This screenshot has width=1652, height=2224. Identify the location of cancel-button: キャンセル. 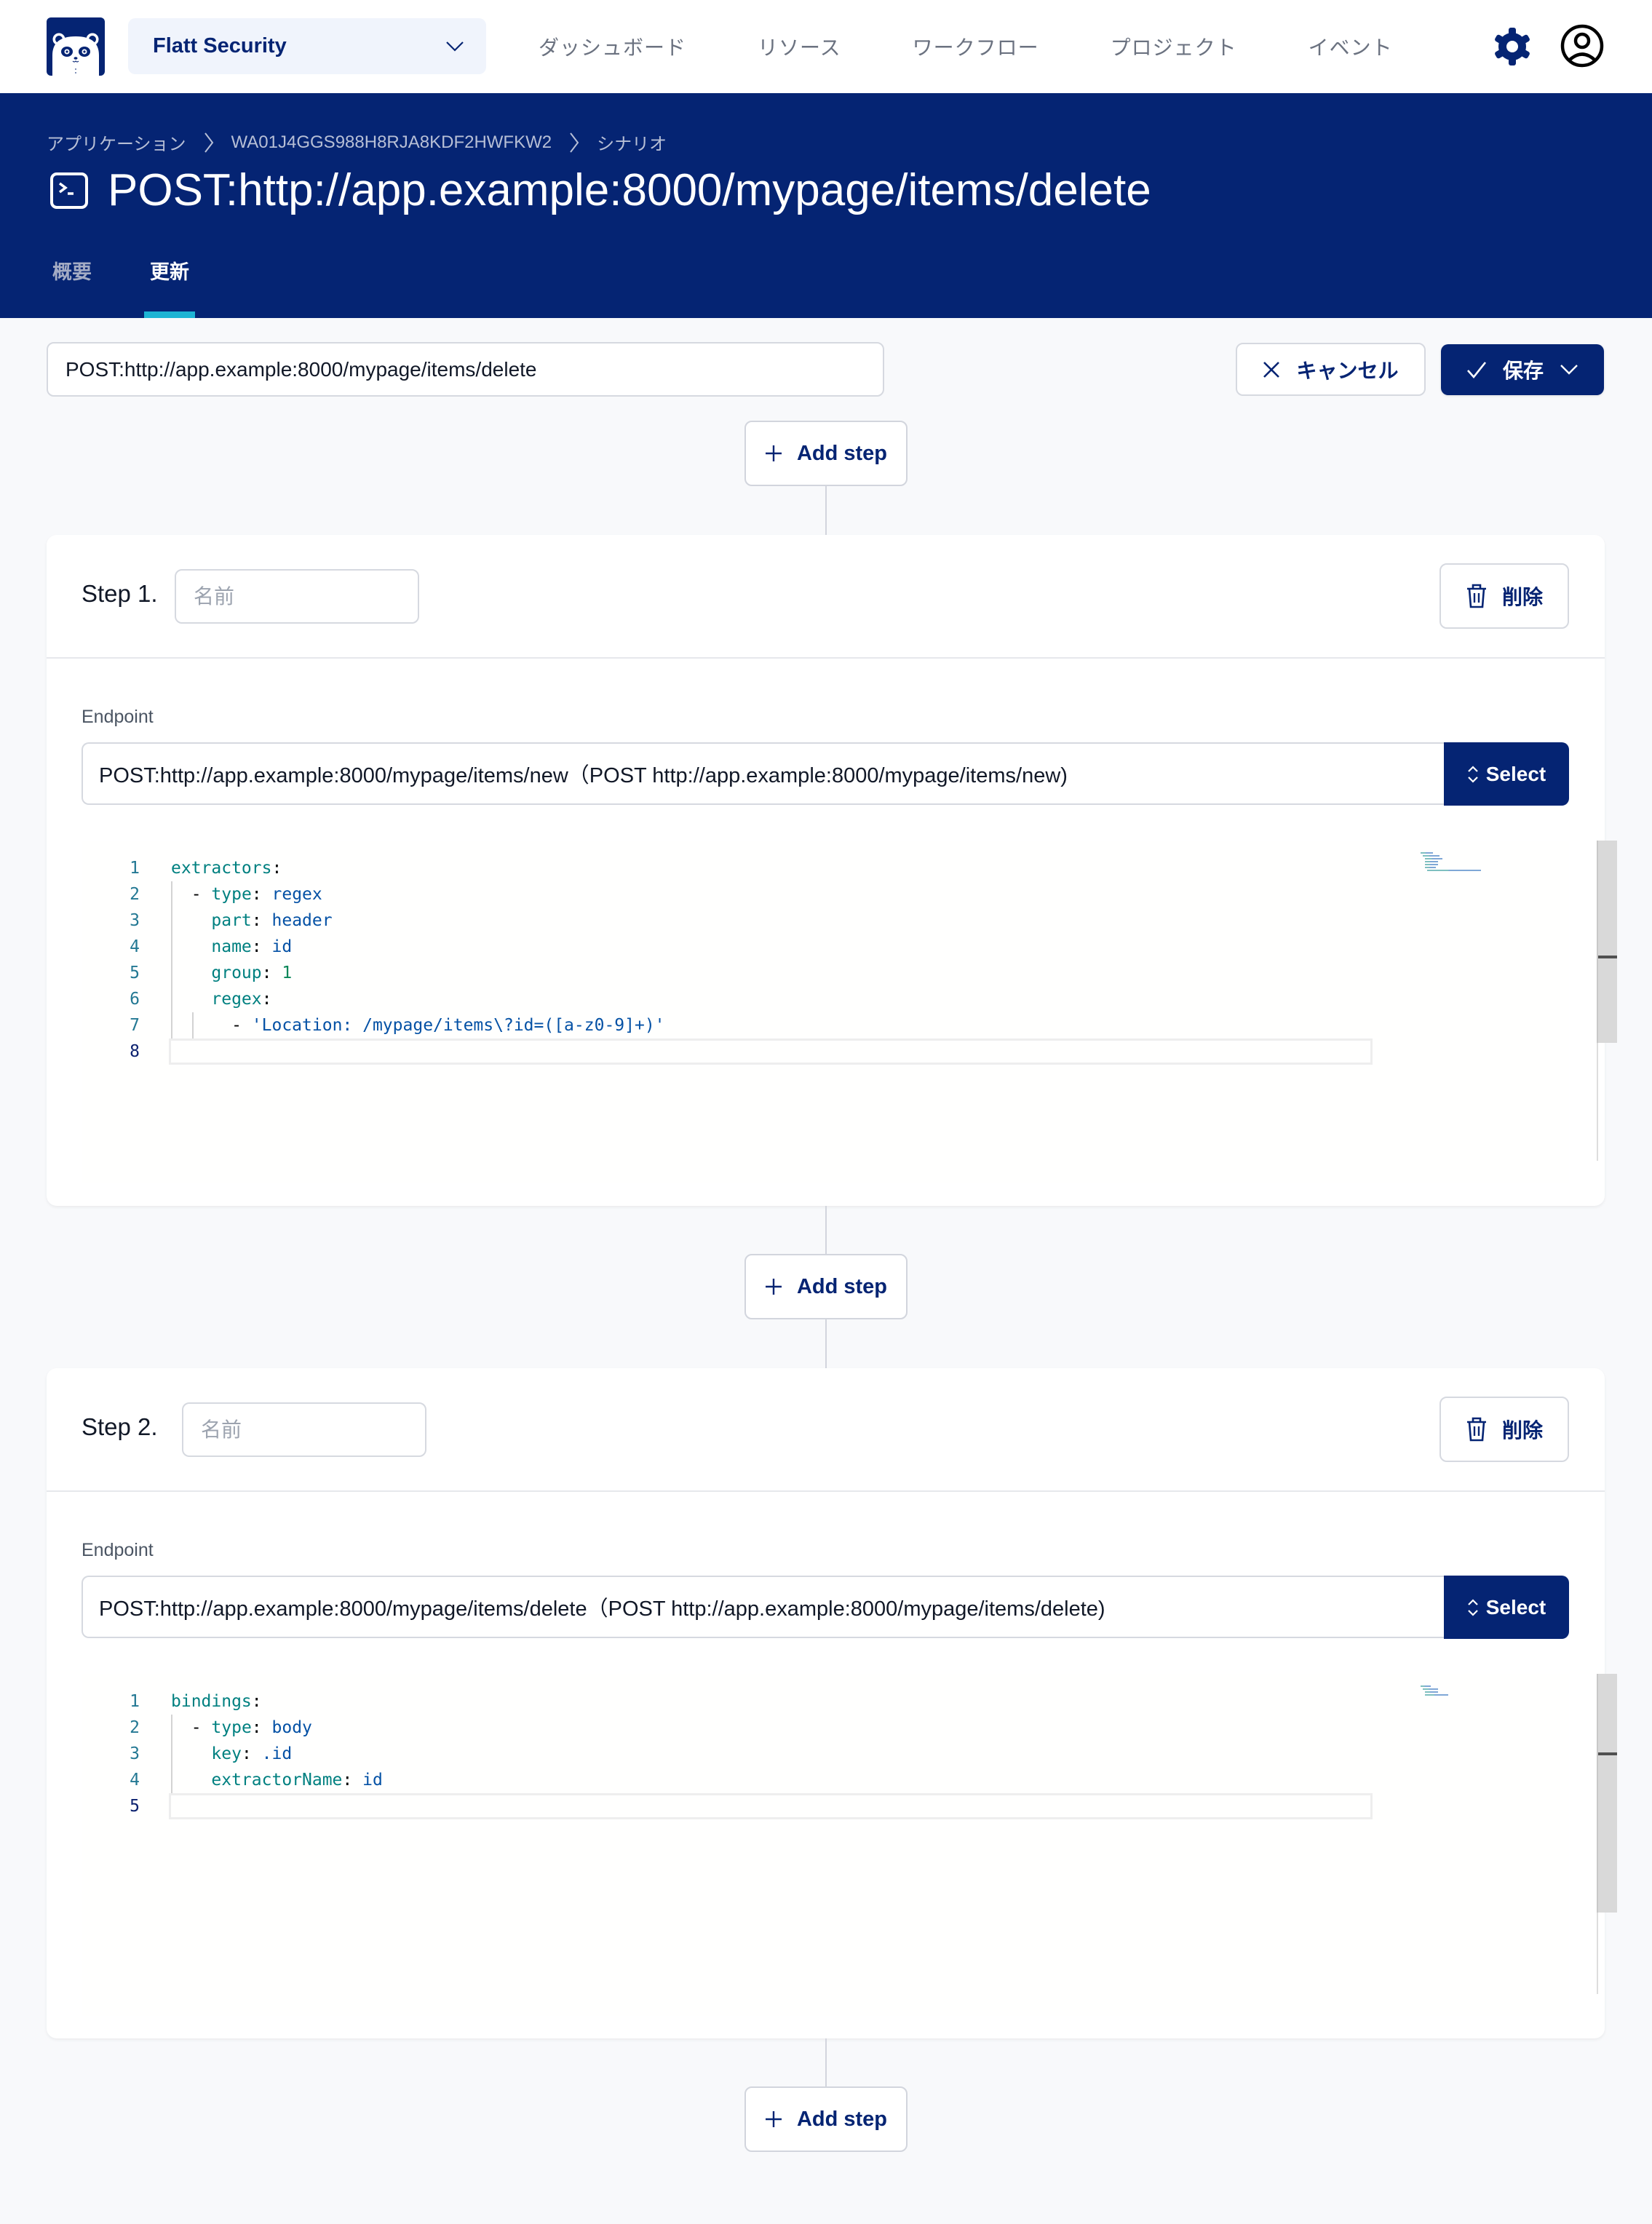
(1331, 369).